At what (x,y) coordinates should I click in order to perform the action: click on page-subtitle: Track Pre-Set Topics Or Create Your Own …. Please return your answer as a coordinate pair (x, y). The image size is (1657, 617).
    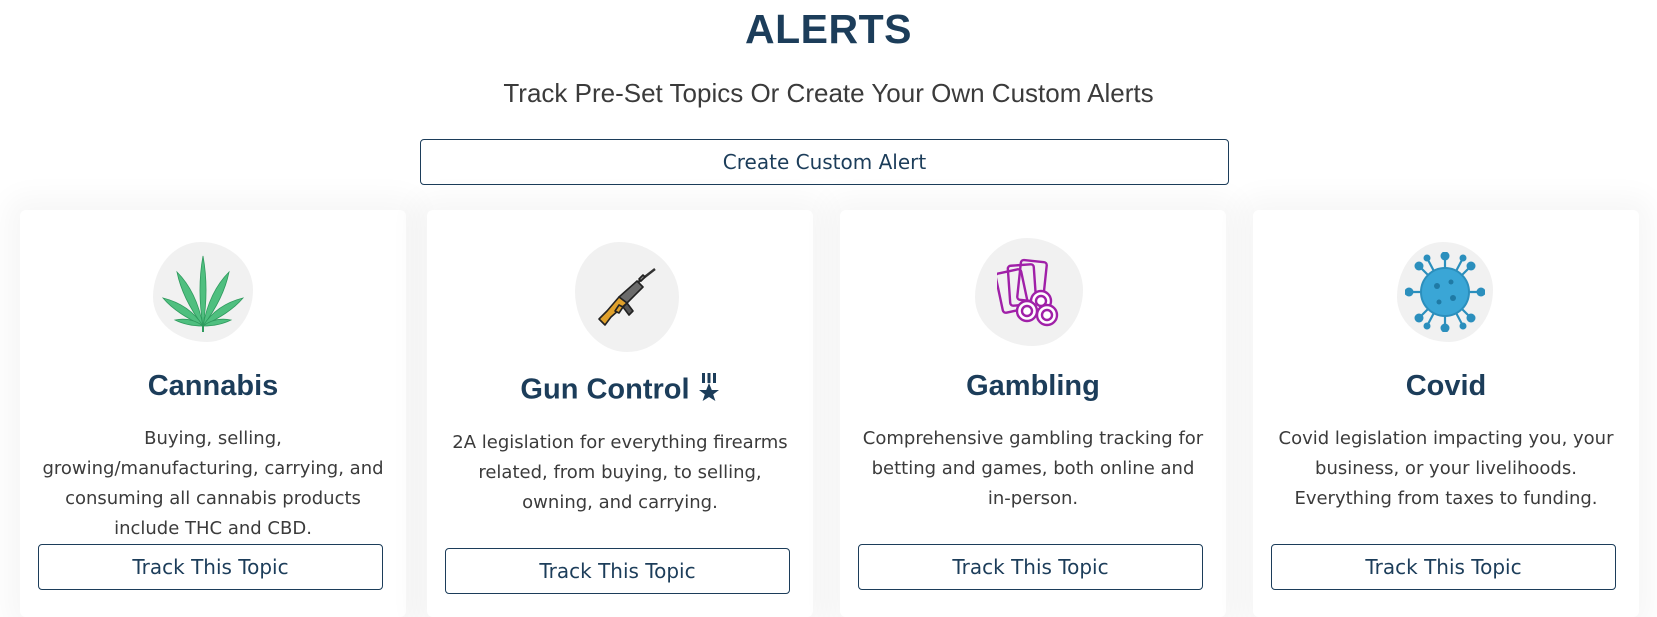
    Looking at the image, I should click on (828, 93).